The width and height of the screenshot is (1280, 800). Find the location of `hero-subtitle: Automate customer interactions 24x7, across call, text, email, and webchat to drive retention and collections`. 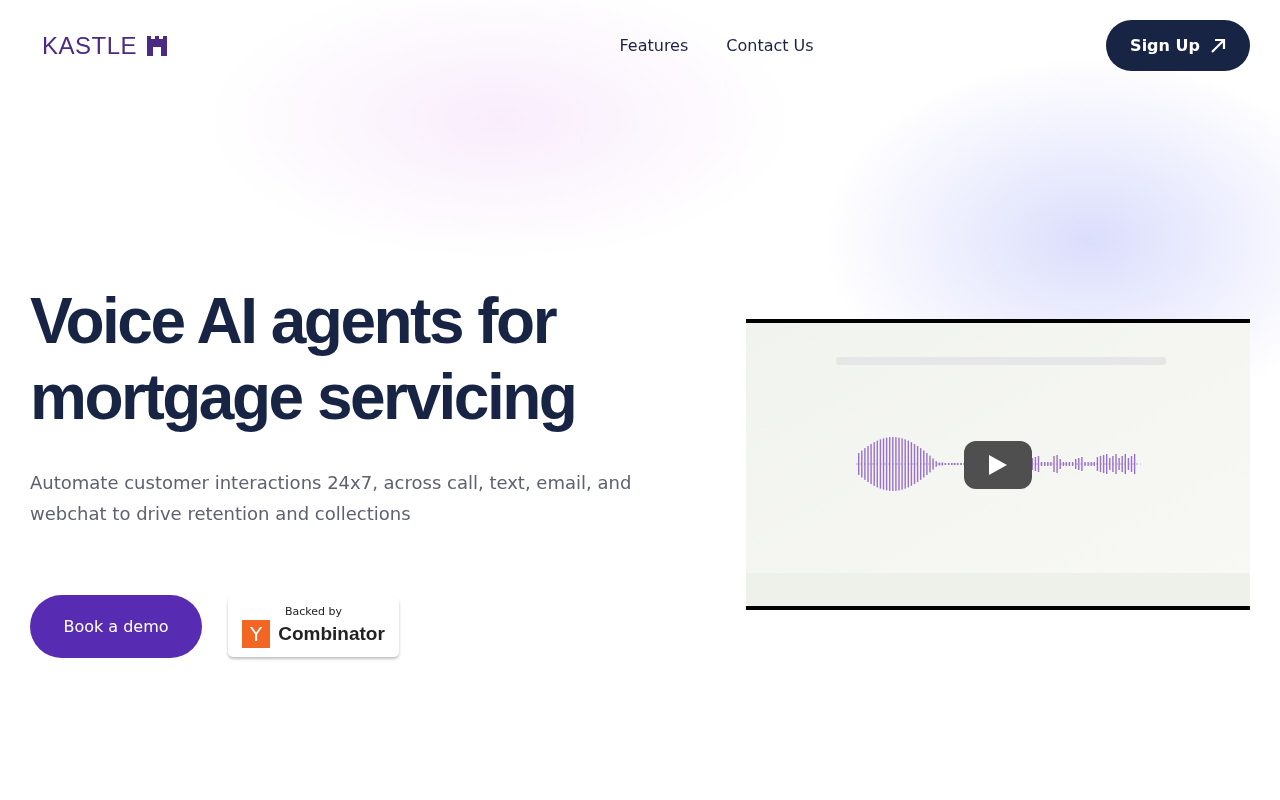

hero-subtitle: Automate customer interactions 24x7, across call, text, email, and webchat to drive retention and collections is located at coordinates (331, 498).